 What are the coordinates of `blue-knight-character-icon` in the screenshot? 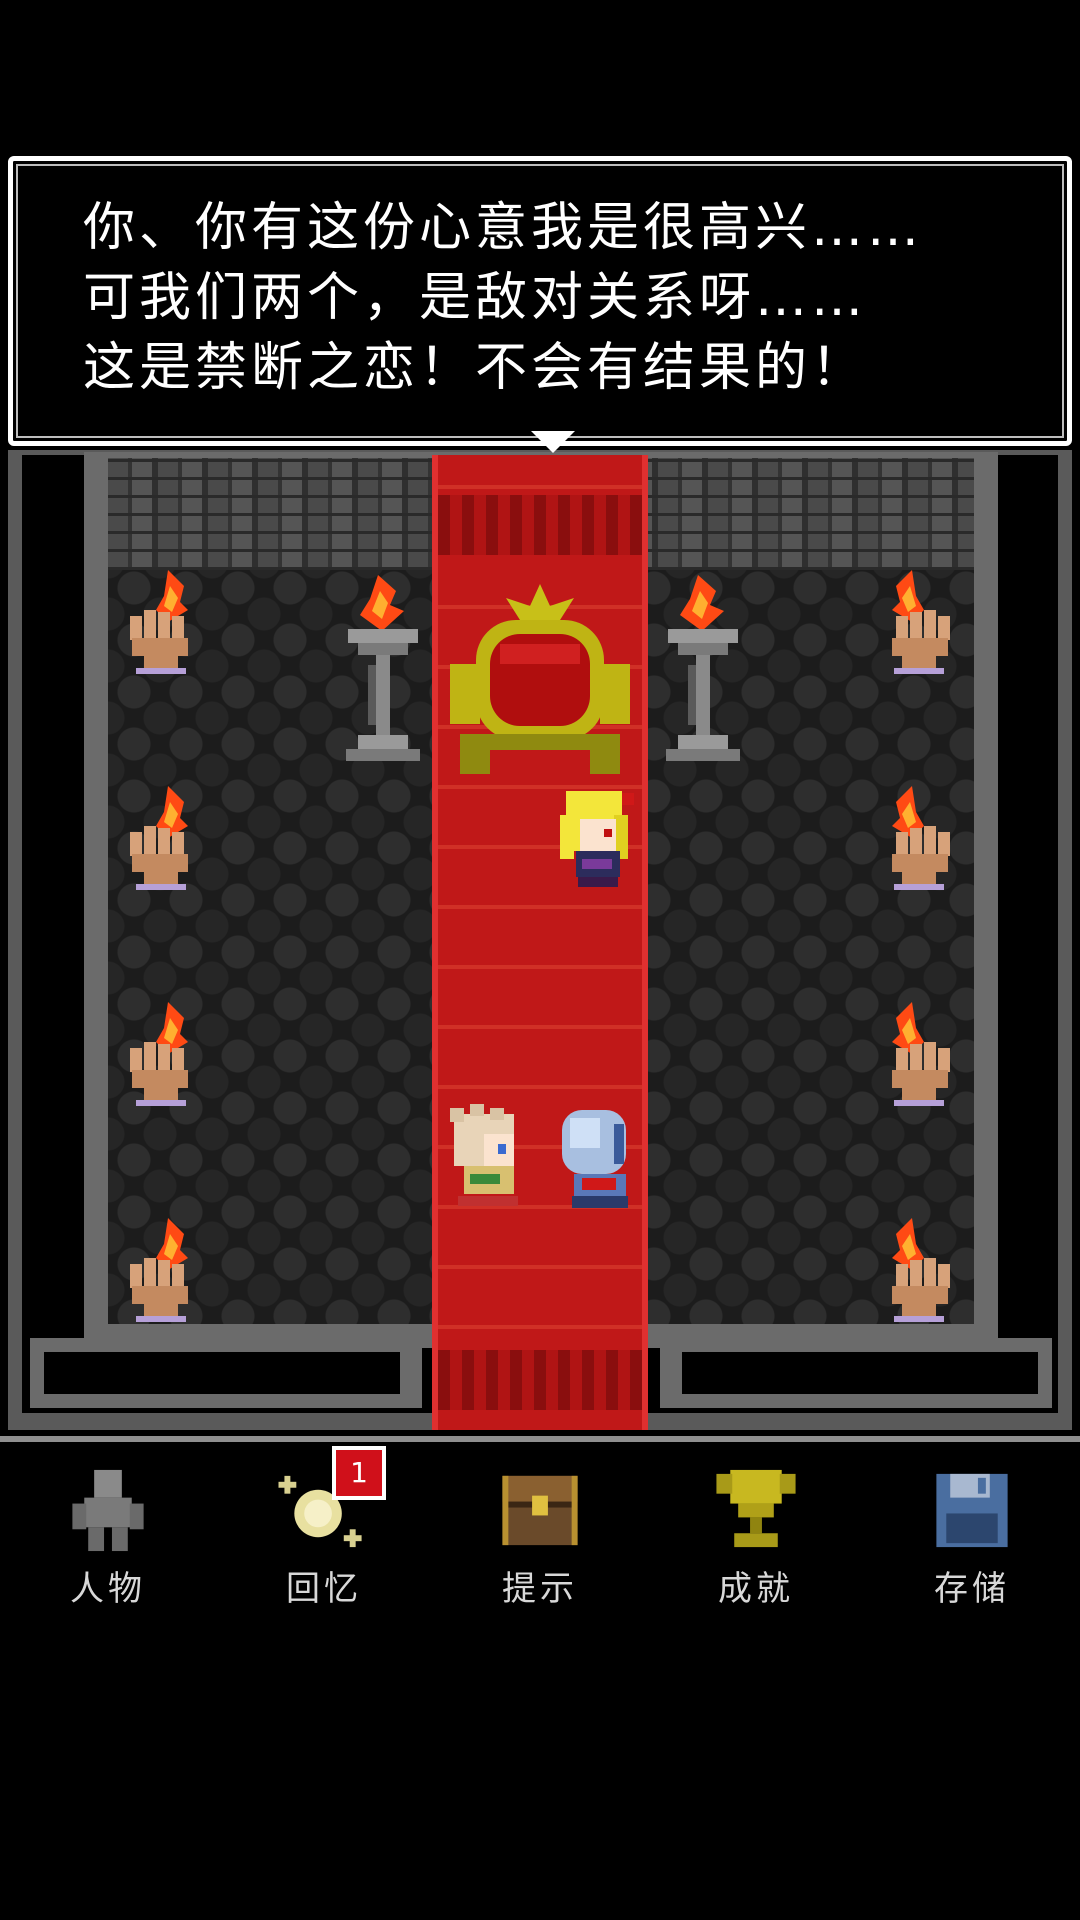 It's located at (595, 1159).